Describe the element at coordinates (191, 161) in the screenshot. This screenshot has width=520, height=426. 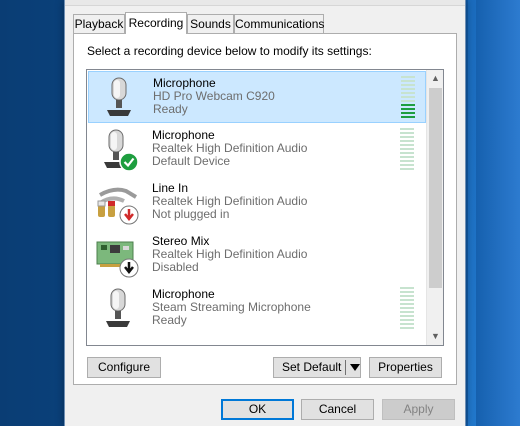
I see `device-status: Default Device` at that location.